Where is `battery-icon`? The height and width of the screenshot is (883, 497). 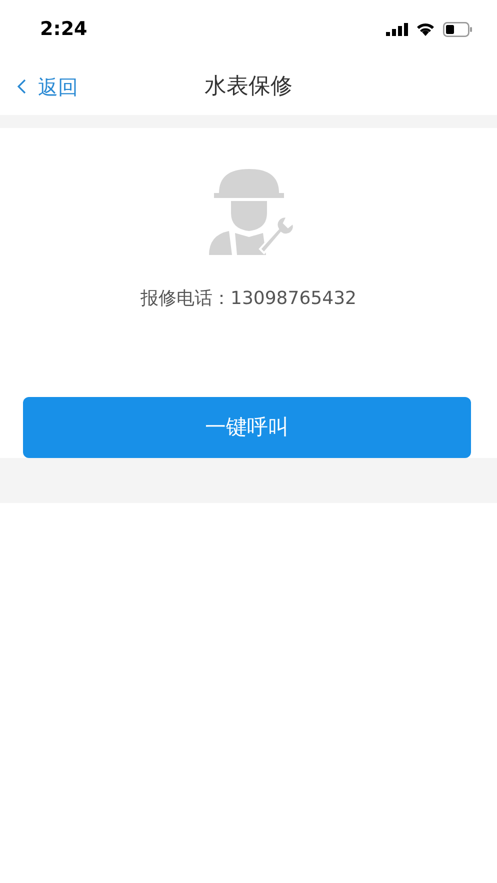
battery-icon is located at coordinates (458, 29).